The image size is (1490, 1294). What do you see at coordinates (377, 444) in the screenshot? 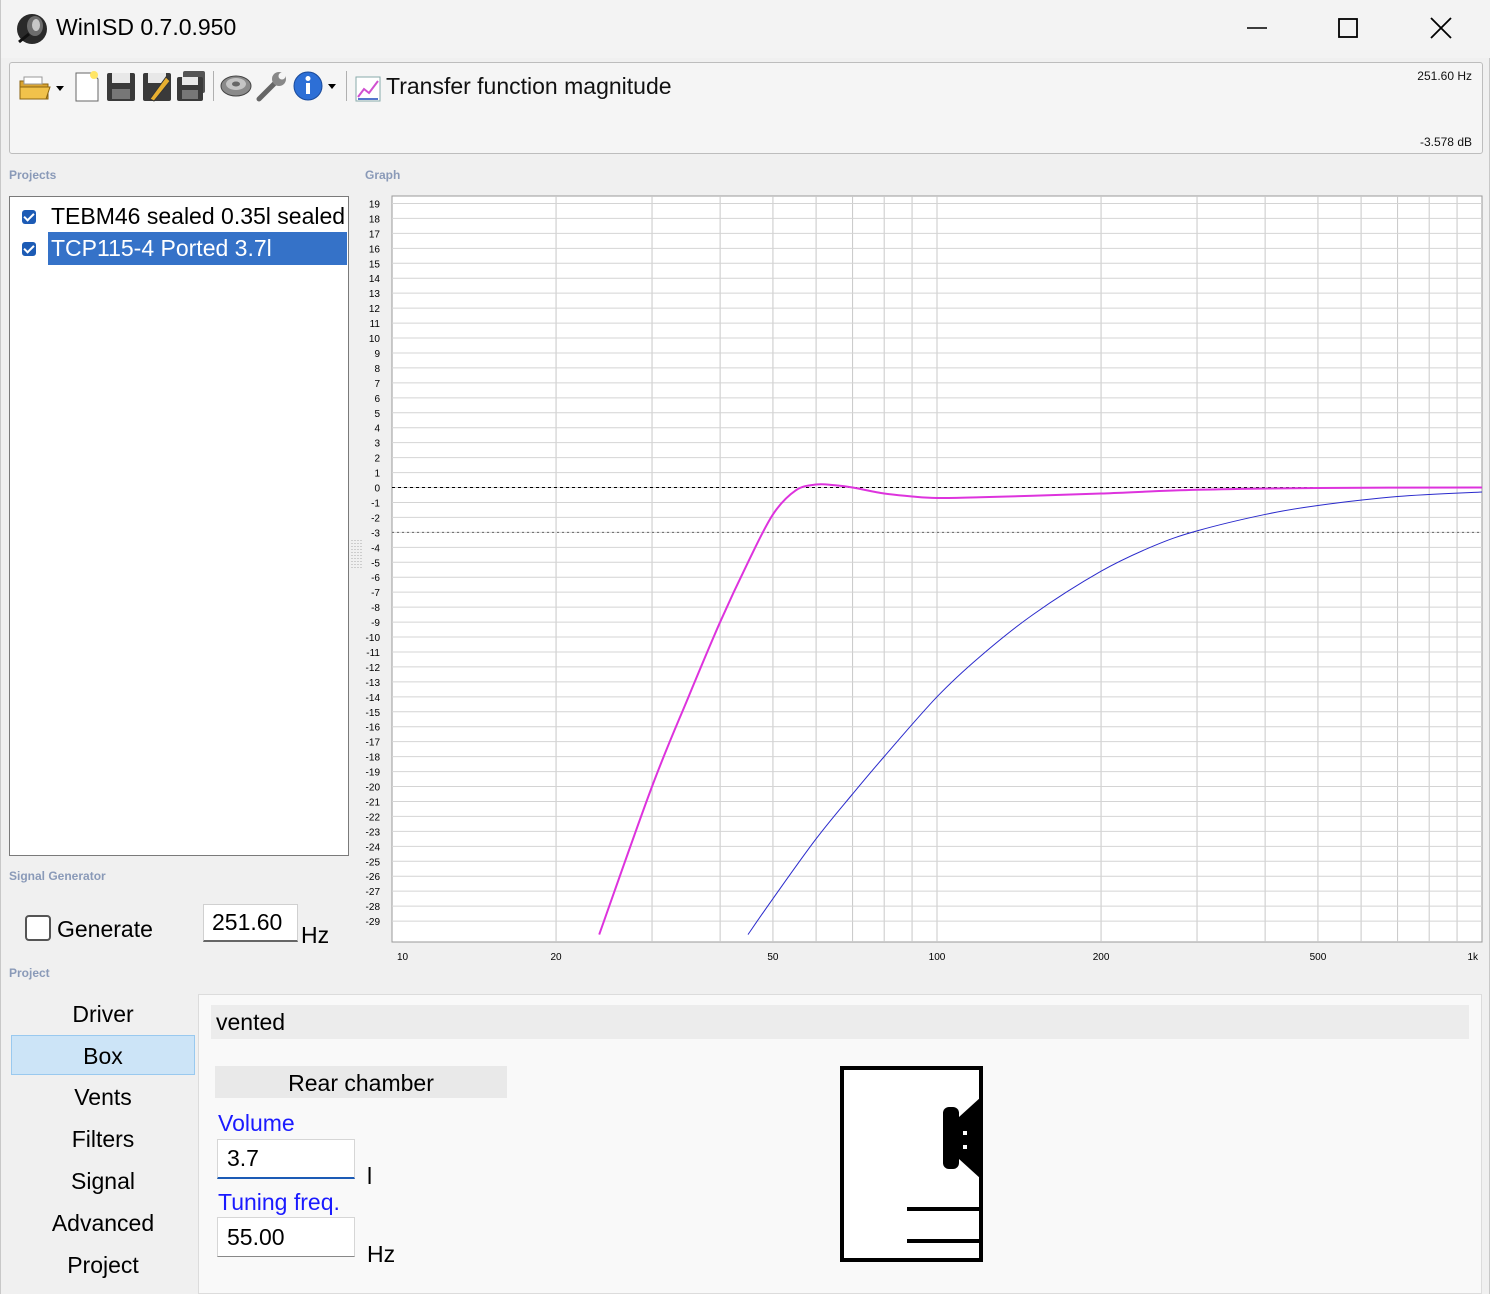
I see `y-tick-label: 3` at bounding box center [377, 444].